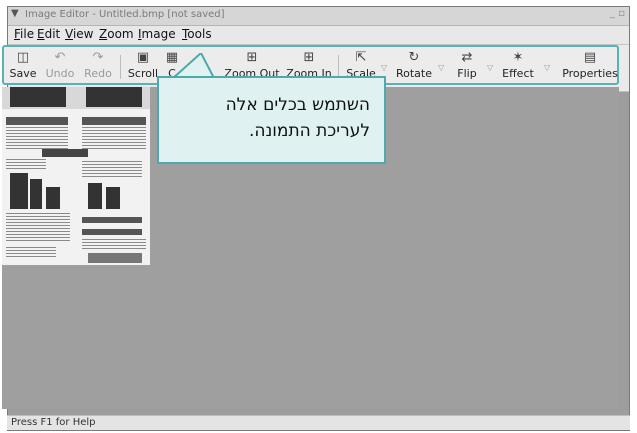  I want to click on window-controls: _ ▫, so click(617, 13).